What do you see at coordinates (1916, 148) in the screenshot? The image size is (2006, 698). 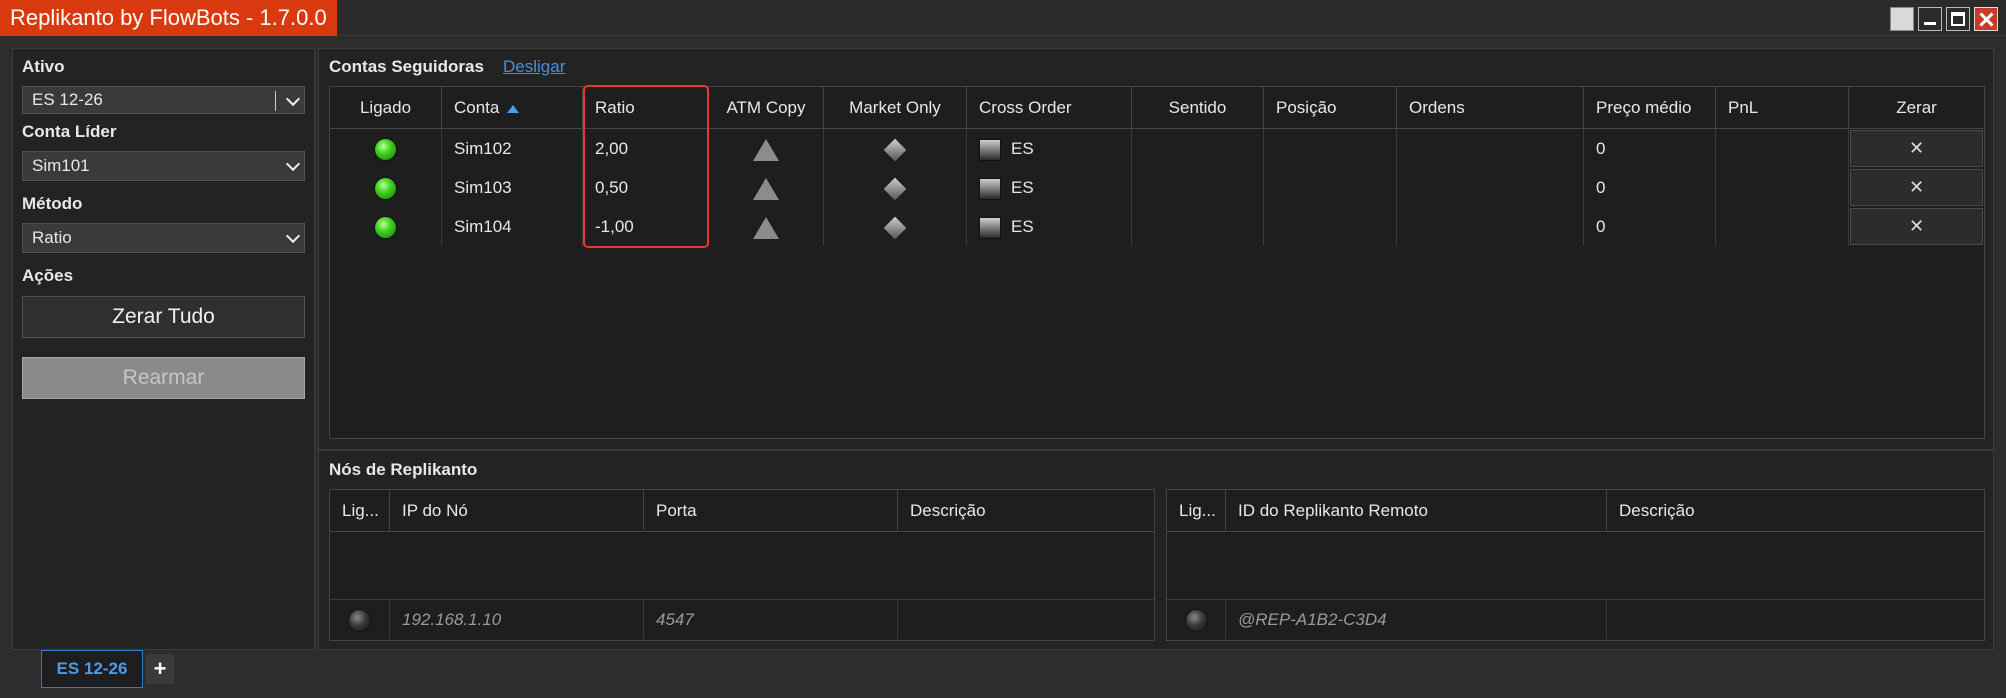 I see `row1-zerar-button: ✕` at bounding box center [1916, 148].